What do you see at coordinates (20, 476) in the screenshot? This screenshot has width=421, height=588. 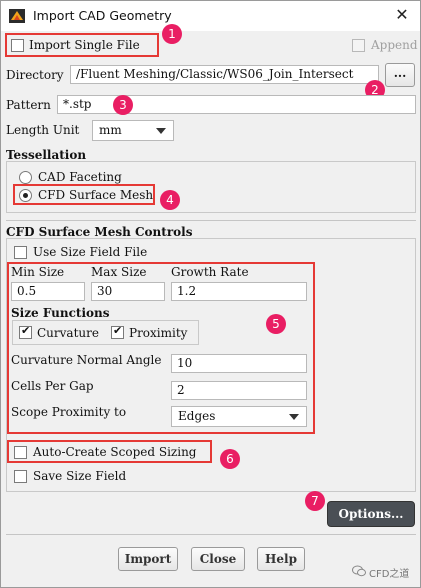 I see `save-size-field-checkbox` at bounding box center [20, 476].